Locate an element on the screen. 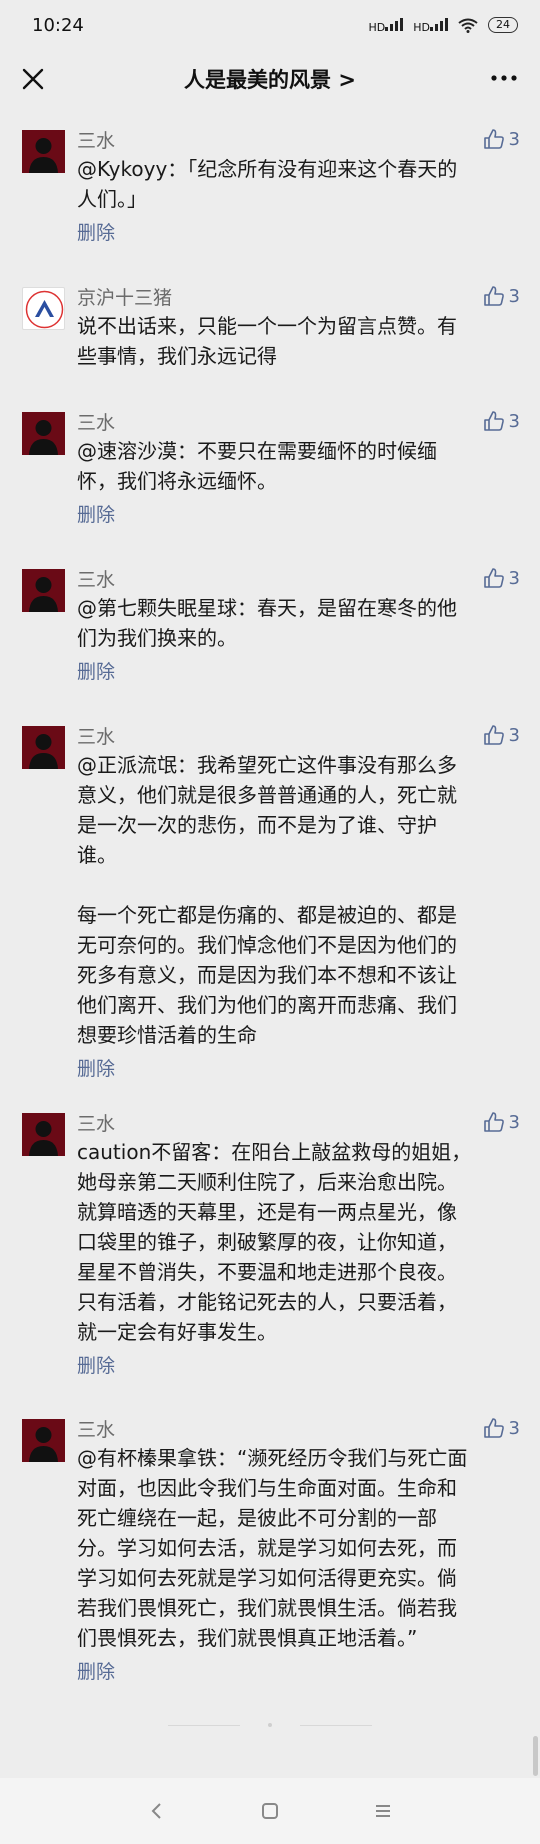 The width and height of the screenshot is (540, 1844). status-icons: HD HD 24 is located at coordinates (443, 25).